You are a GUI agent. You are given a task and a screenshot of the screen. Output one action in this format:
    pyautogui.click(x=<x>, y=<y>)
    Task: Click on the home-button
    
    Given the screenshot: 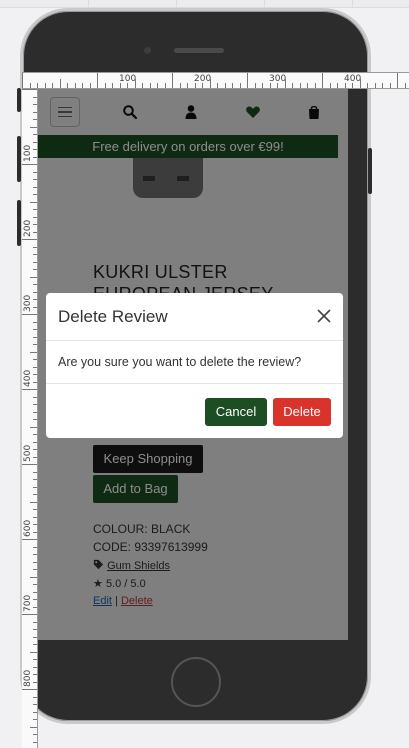 What is the action you would take?
    pyautogui.click(x=196, y=682)
    